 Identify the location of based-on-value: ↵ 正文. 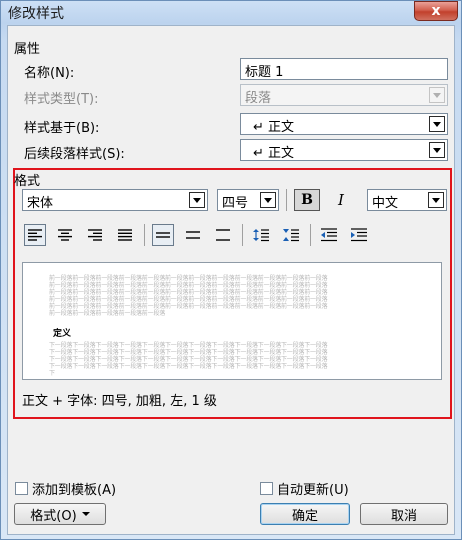
(274, 127).